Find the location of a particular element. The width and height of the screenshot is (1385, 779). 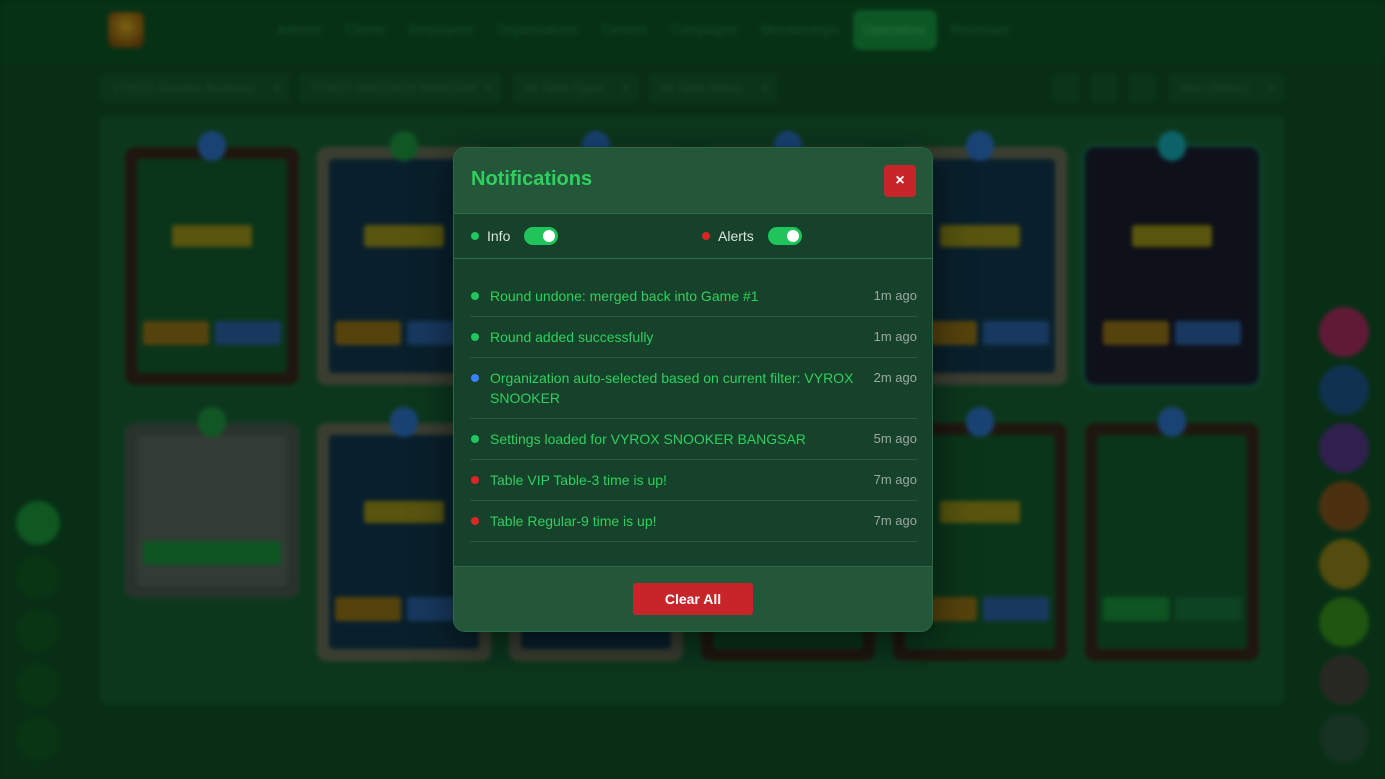

modal-footer: Clear All is located at coordinates (693, 598).